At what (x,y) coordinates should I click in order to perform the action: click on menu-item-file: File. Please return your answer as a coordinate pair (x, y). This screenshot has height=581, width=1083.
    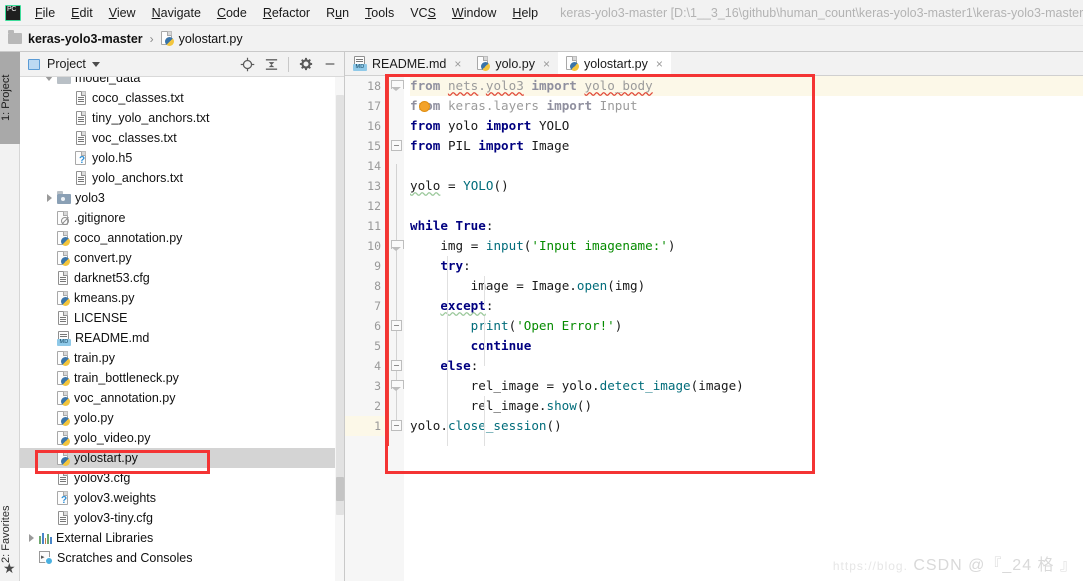
    Looking at the image, I should click on (45, 13).